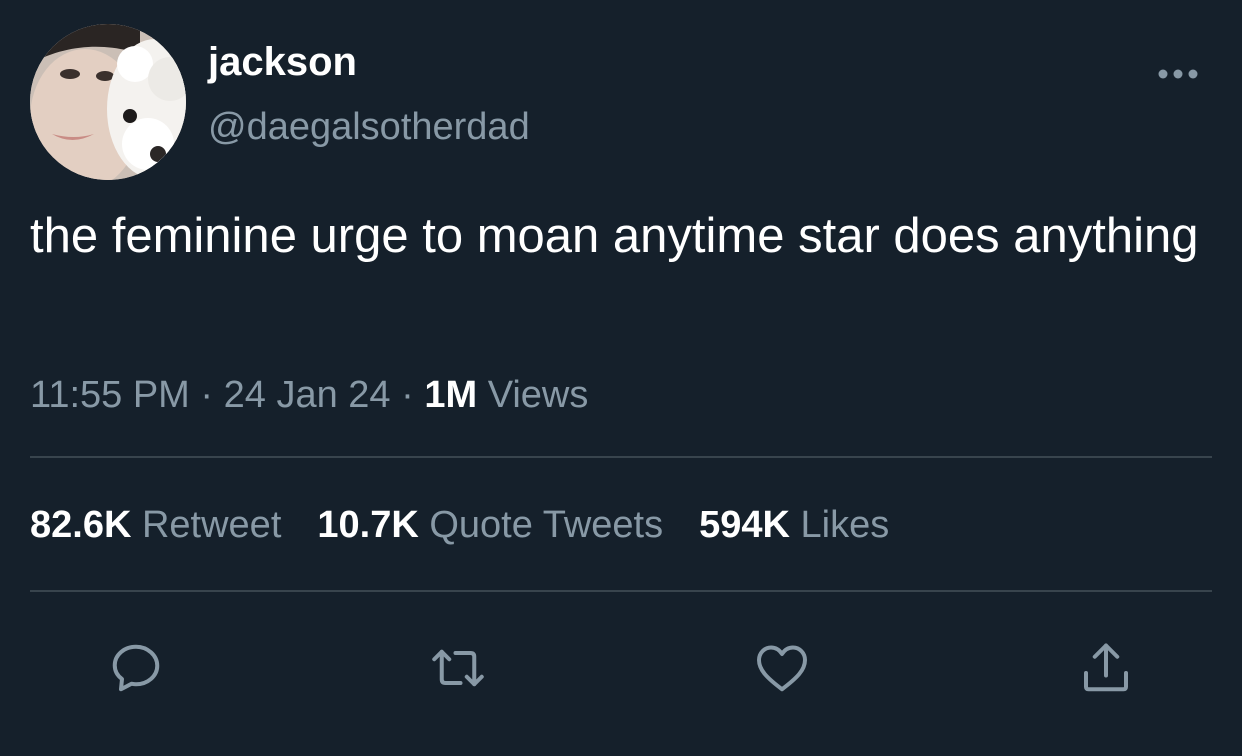  Describe the element at coordinates (1178, 74) in the screenshot. I see `more-options-icon` at that location.